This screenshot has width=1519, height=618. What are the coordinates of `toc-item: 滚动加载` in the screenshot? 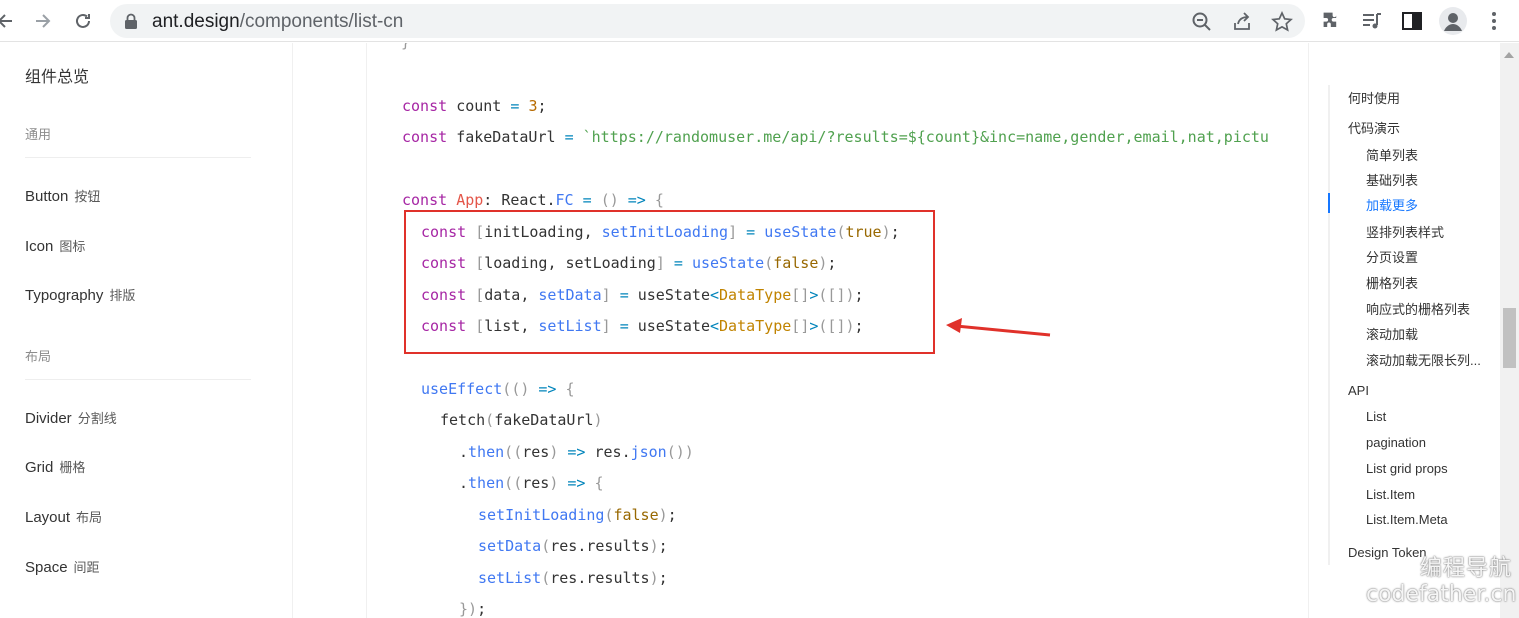 It's located at (1392, 333).